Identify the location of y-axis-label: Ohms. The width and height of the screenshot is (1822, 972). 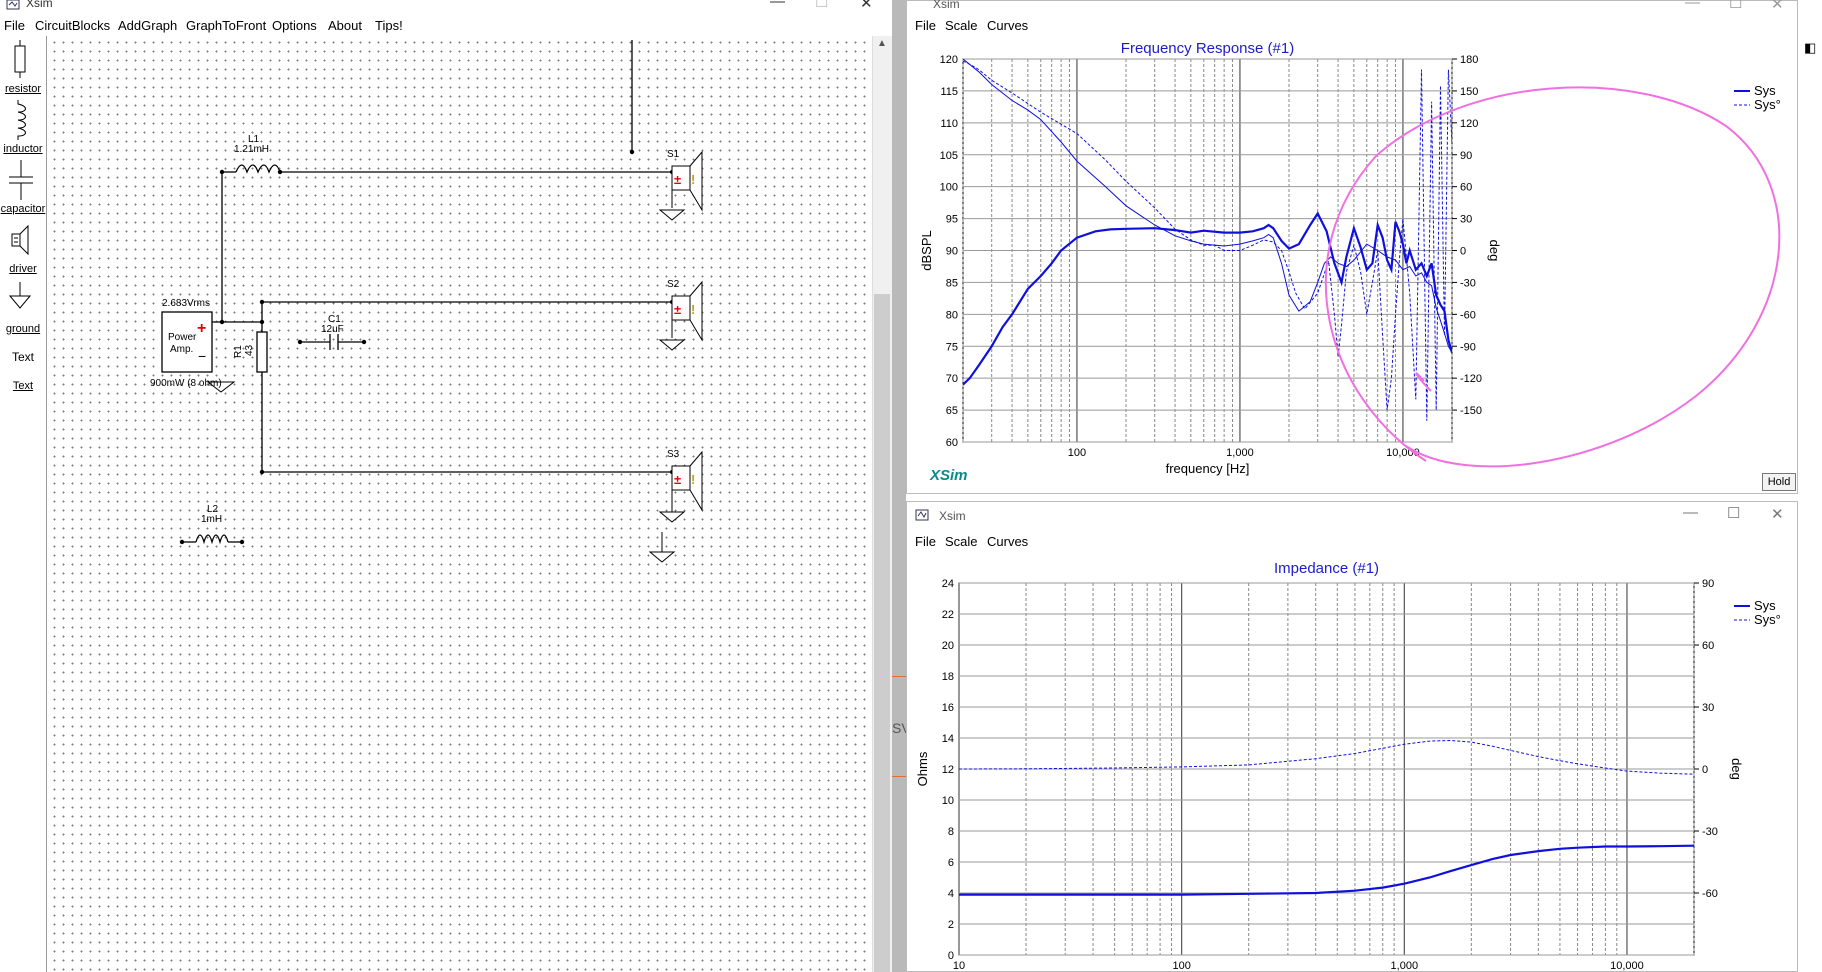
(922, 768).